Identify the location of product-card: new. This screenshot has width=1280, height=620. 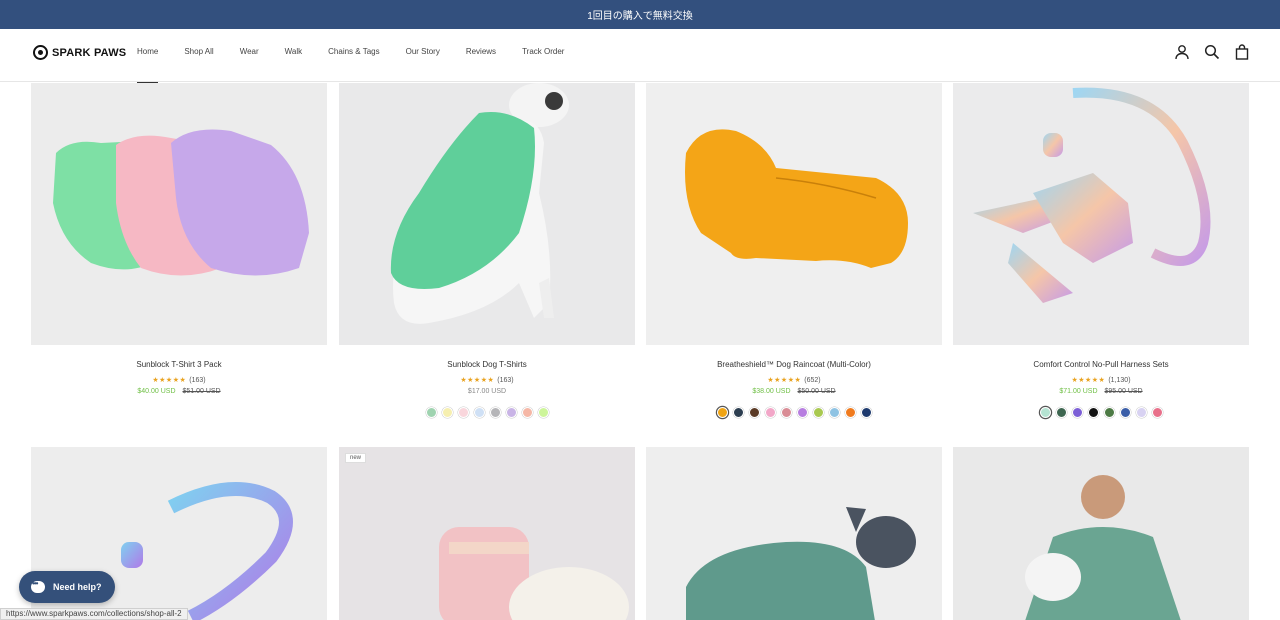
(487, 533).